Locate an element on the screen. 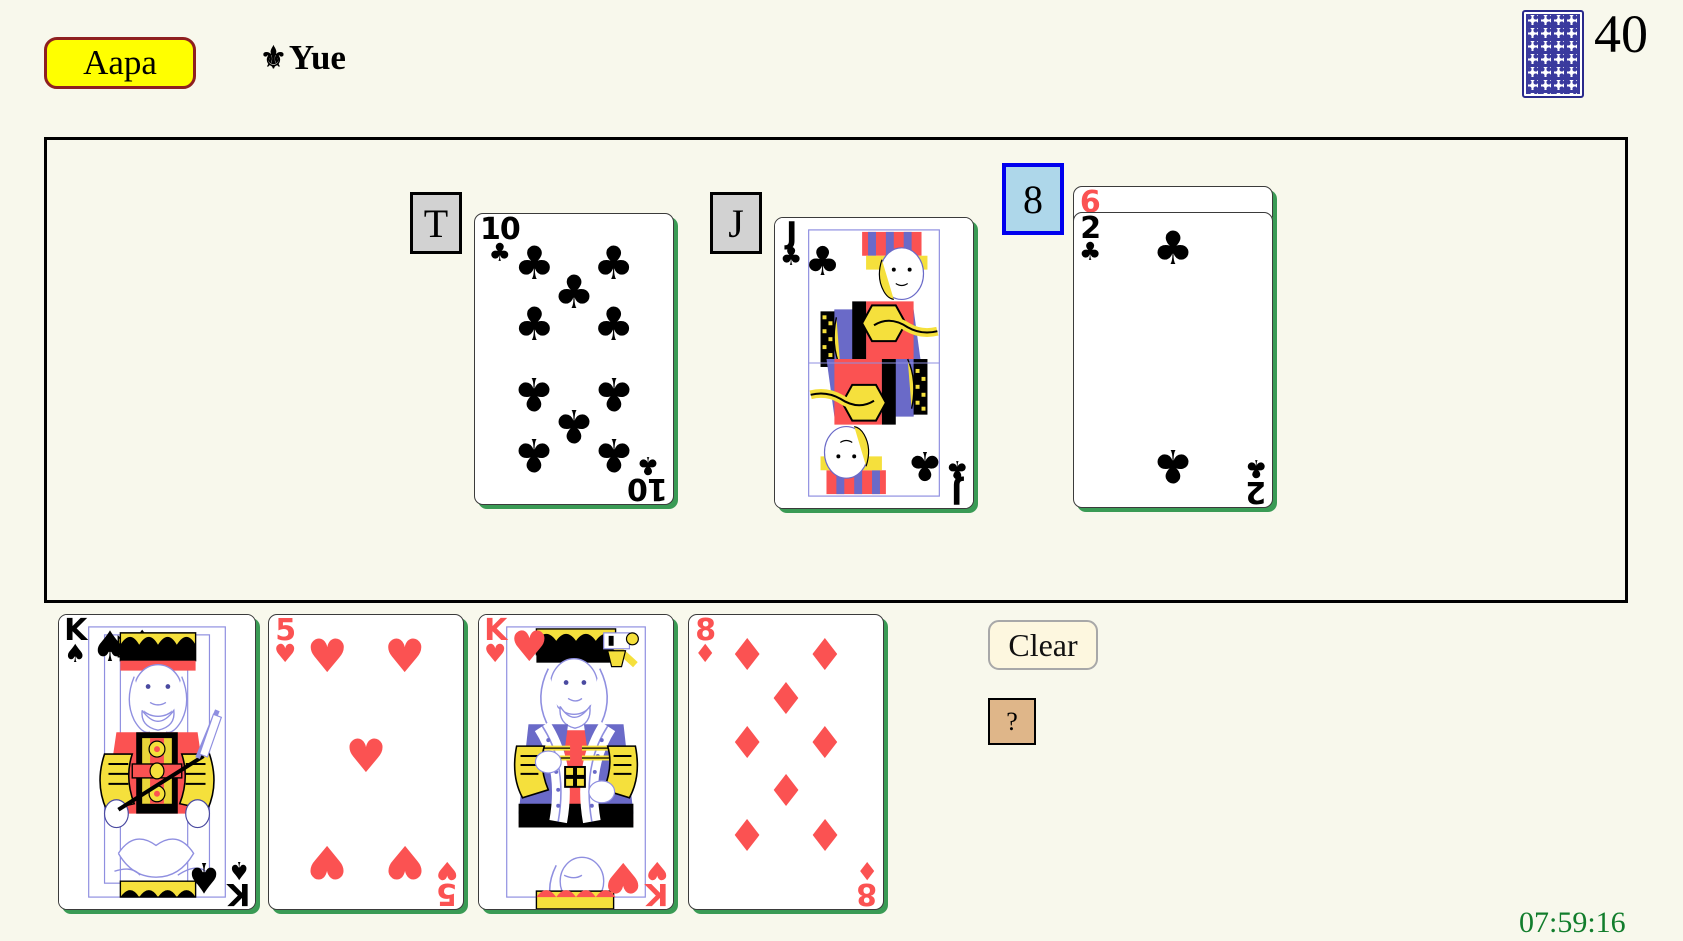  rank-badge-t-label: T is located at coordinates (436, 223).